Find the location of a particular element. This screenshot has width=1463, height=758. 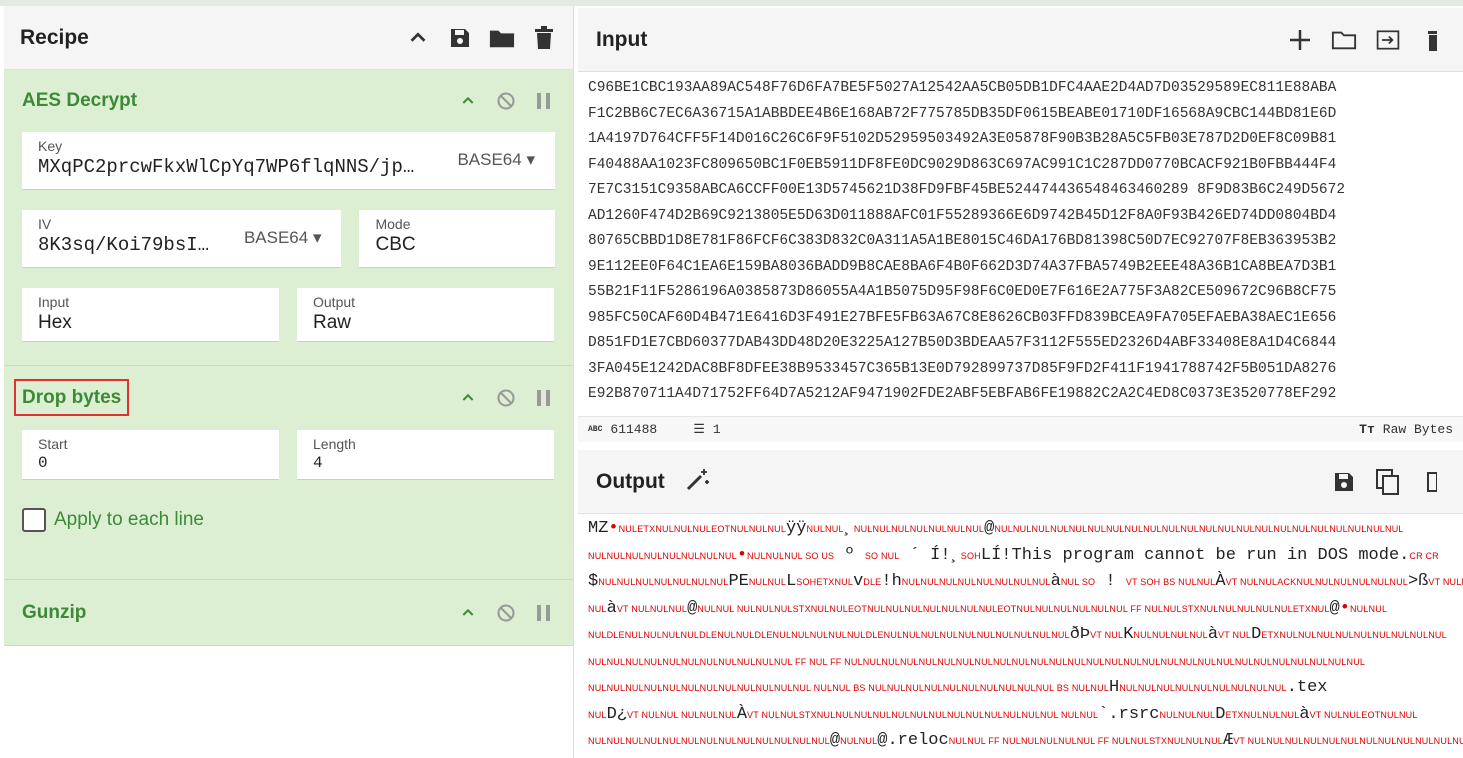

iv-encoding-label: BASE64 is located at coordinates (276, 237).